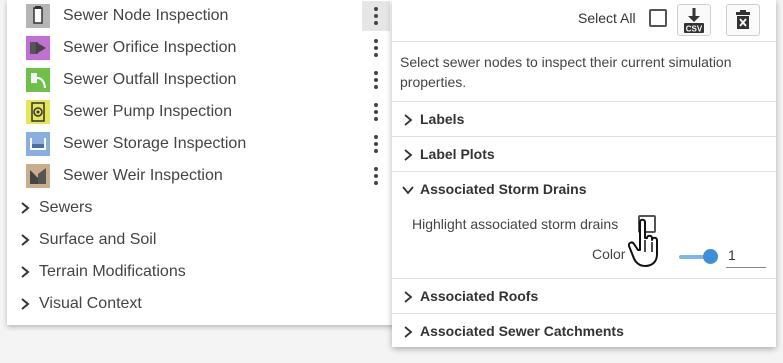 The width and height of the screenshot is (783, 363). Describe the element at coordinates (584, 153) in the screenshot. I see `section-label-plots: Label Plots` at that location.